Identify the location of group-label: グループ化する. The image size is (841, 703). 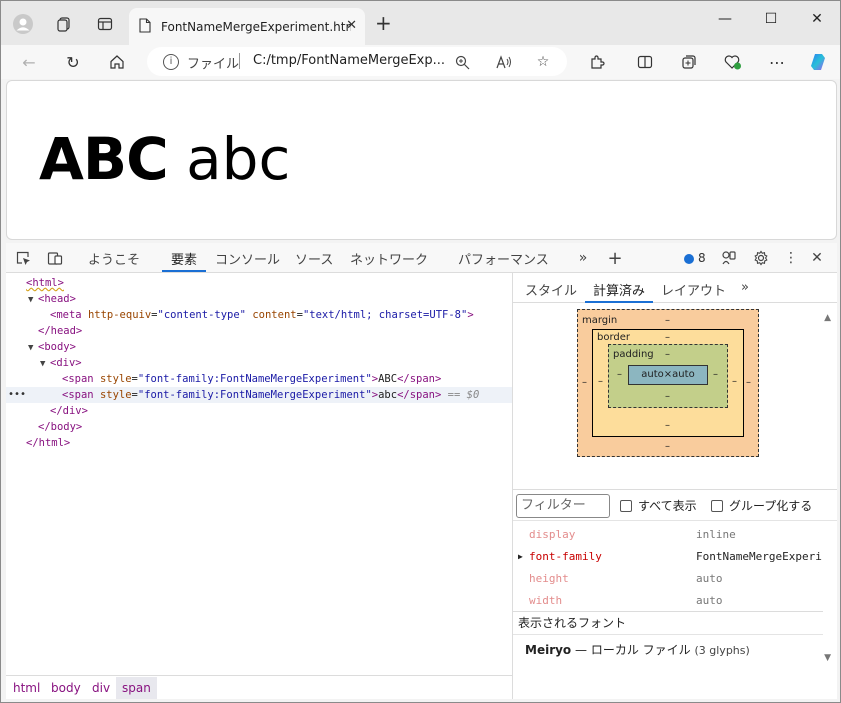
(771, 506).